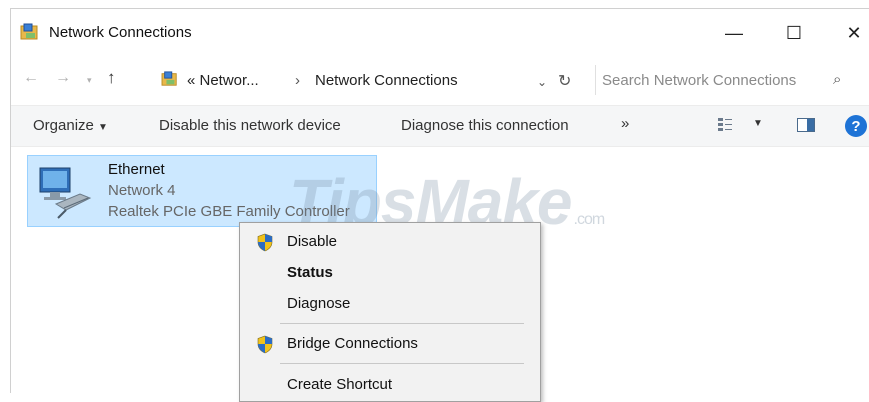  Describe the element at coordinates (390, 273) in the screenshot. I see `menu-item-status: Status` at that location.